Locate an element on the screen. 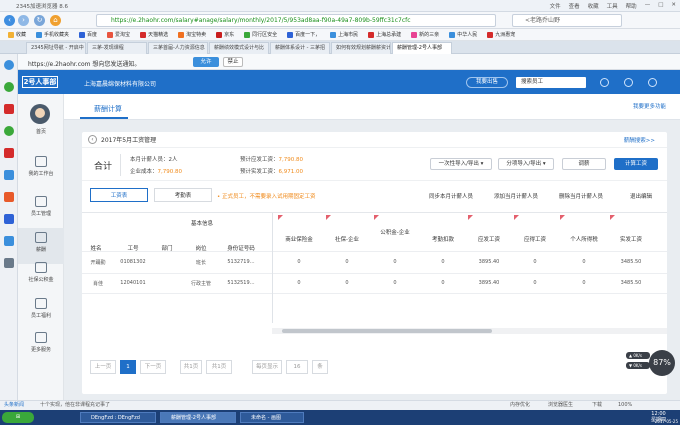 This screenshot has height=425, width=680. sidebar-speaker-icon is located at coordinates (9, 65).